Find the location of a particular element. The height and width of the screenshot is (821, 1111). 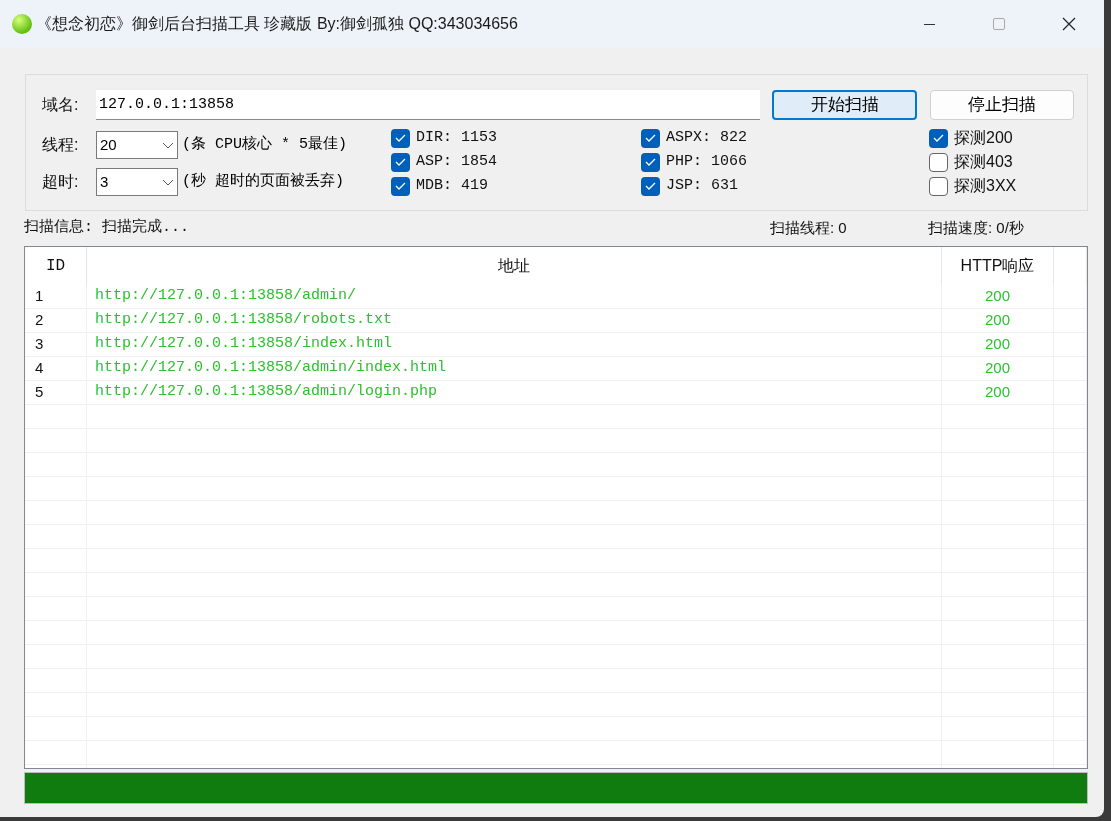

checkbox-option: JSP: 631 is located at coordinates (785, 186).